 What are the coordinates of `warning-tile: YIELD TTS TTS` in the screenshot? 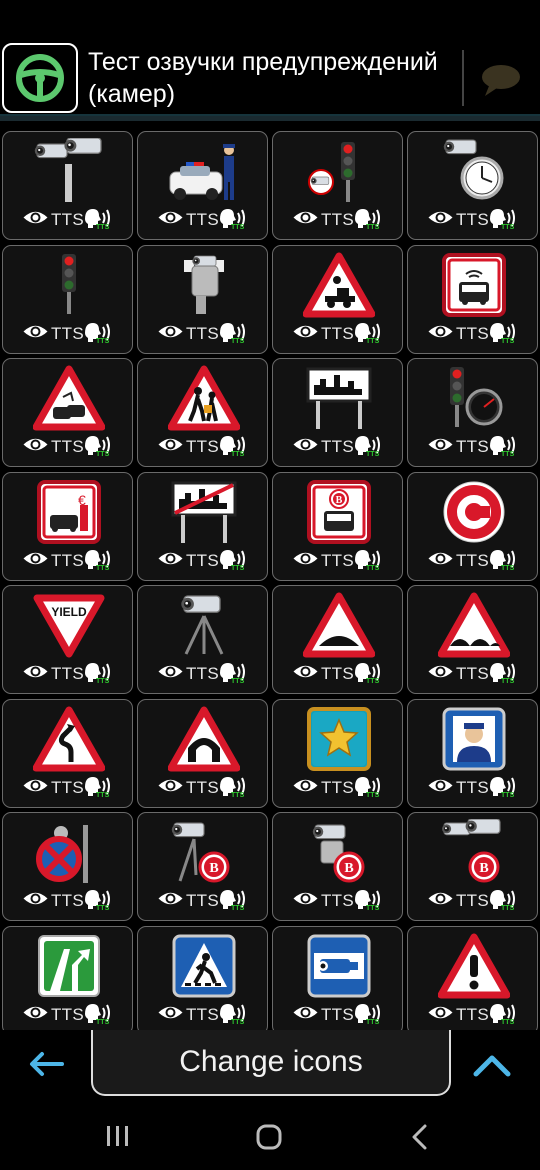 It's located at (67, 639).